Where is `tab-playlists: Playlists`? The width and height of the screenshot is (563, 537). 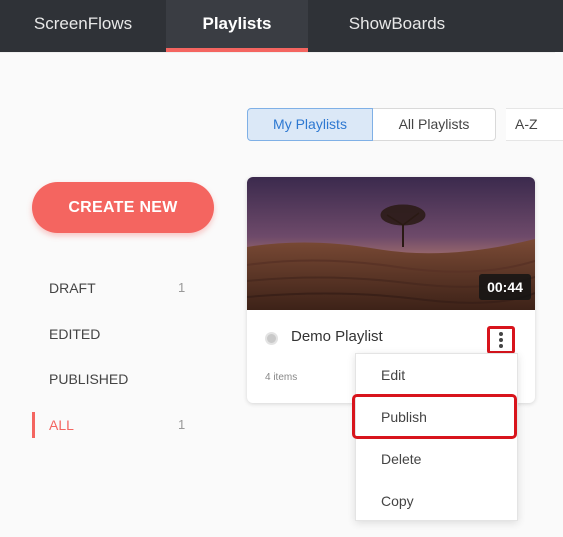 tab-playlists: Playlists is located at coordinates (237, 26).